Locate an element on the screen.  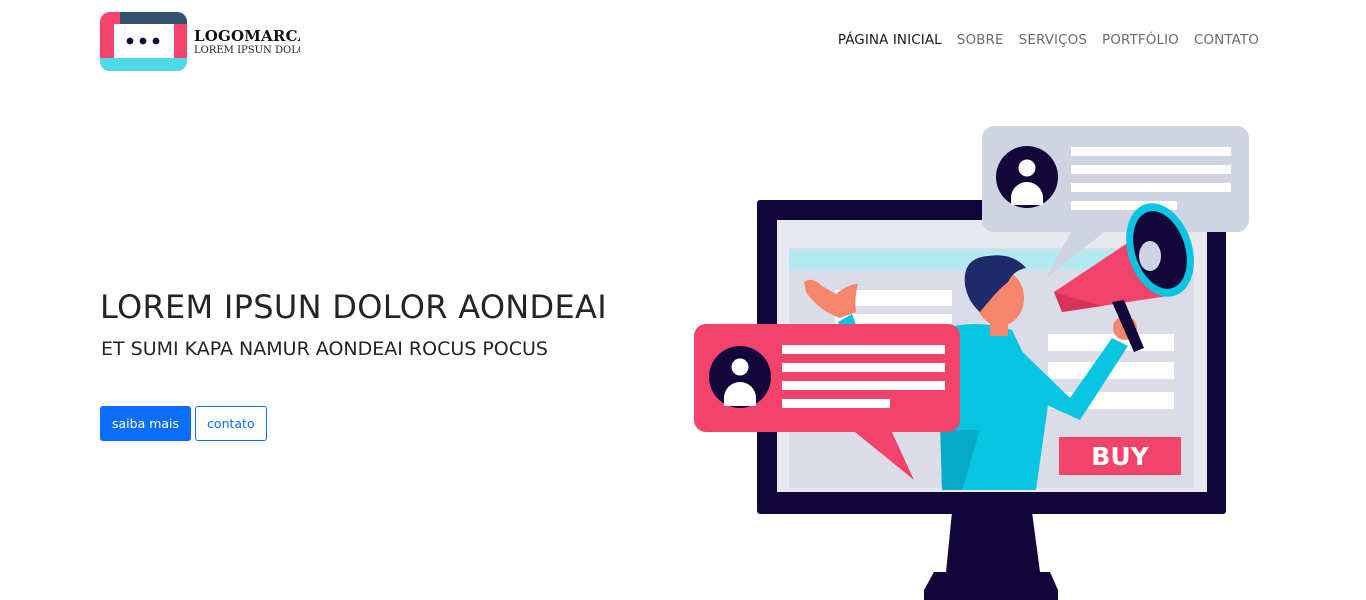
hero-buttons: saiba mais contato is located at coordinates (183, 423).